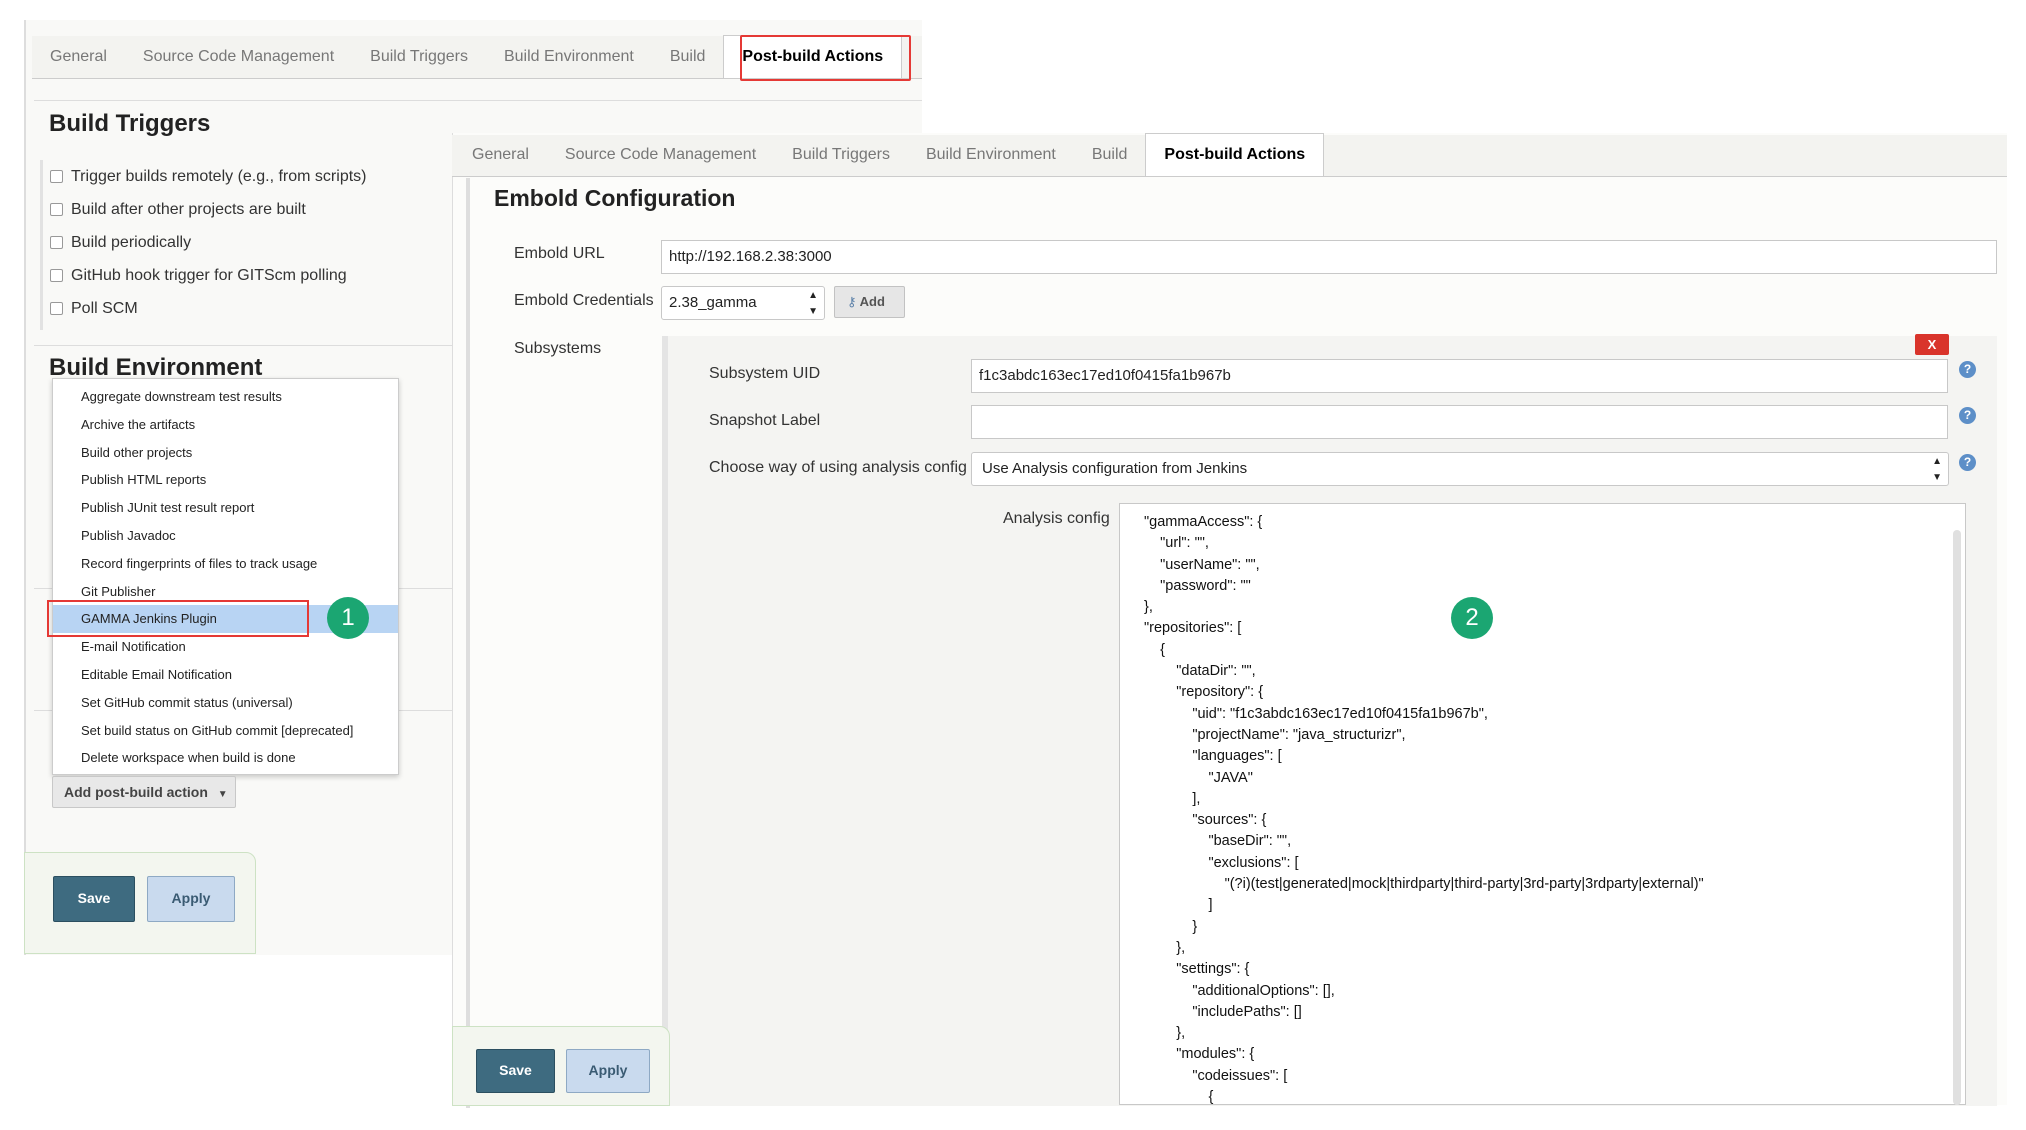 The width and height of the screenshot is (2026, 1130). I want to click on back-tab-build-environment: Build Environment, so click(569, 57).